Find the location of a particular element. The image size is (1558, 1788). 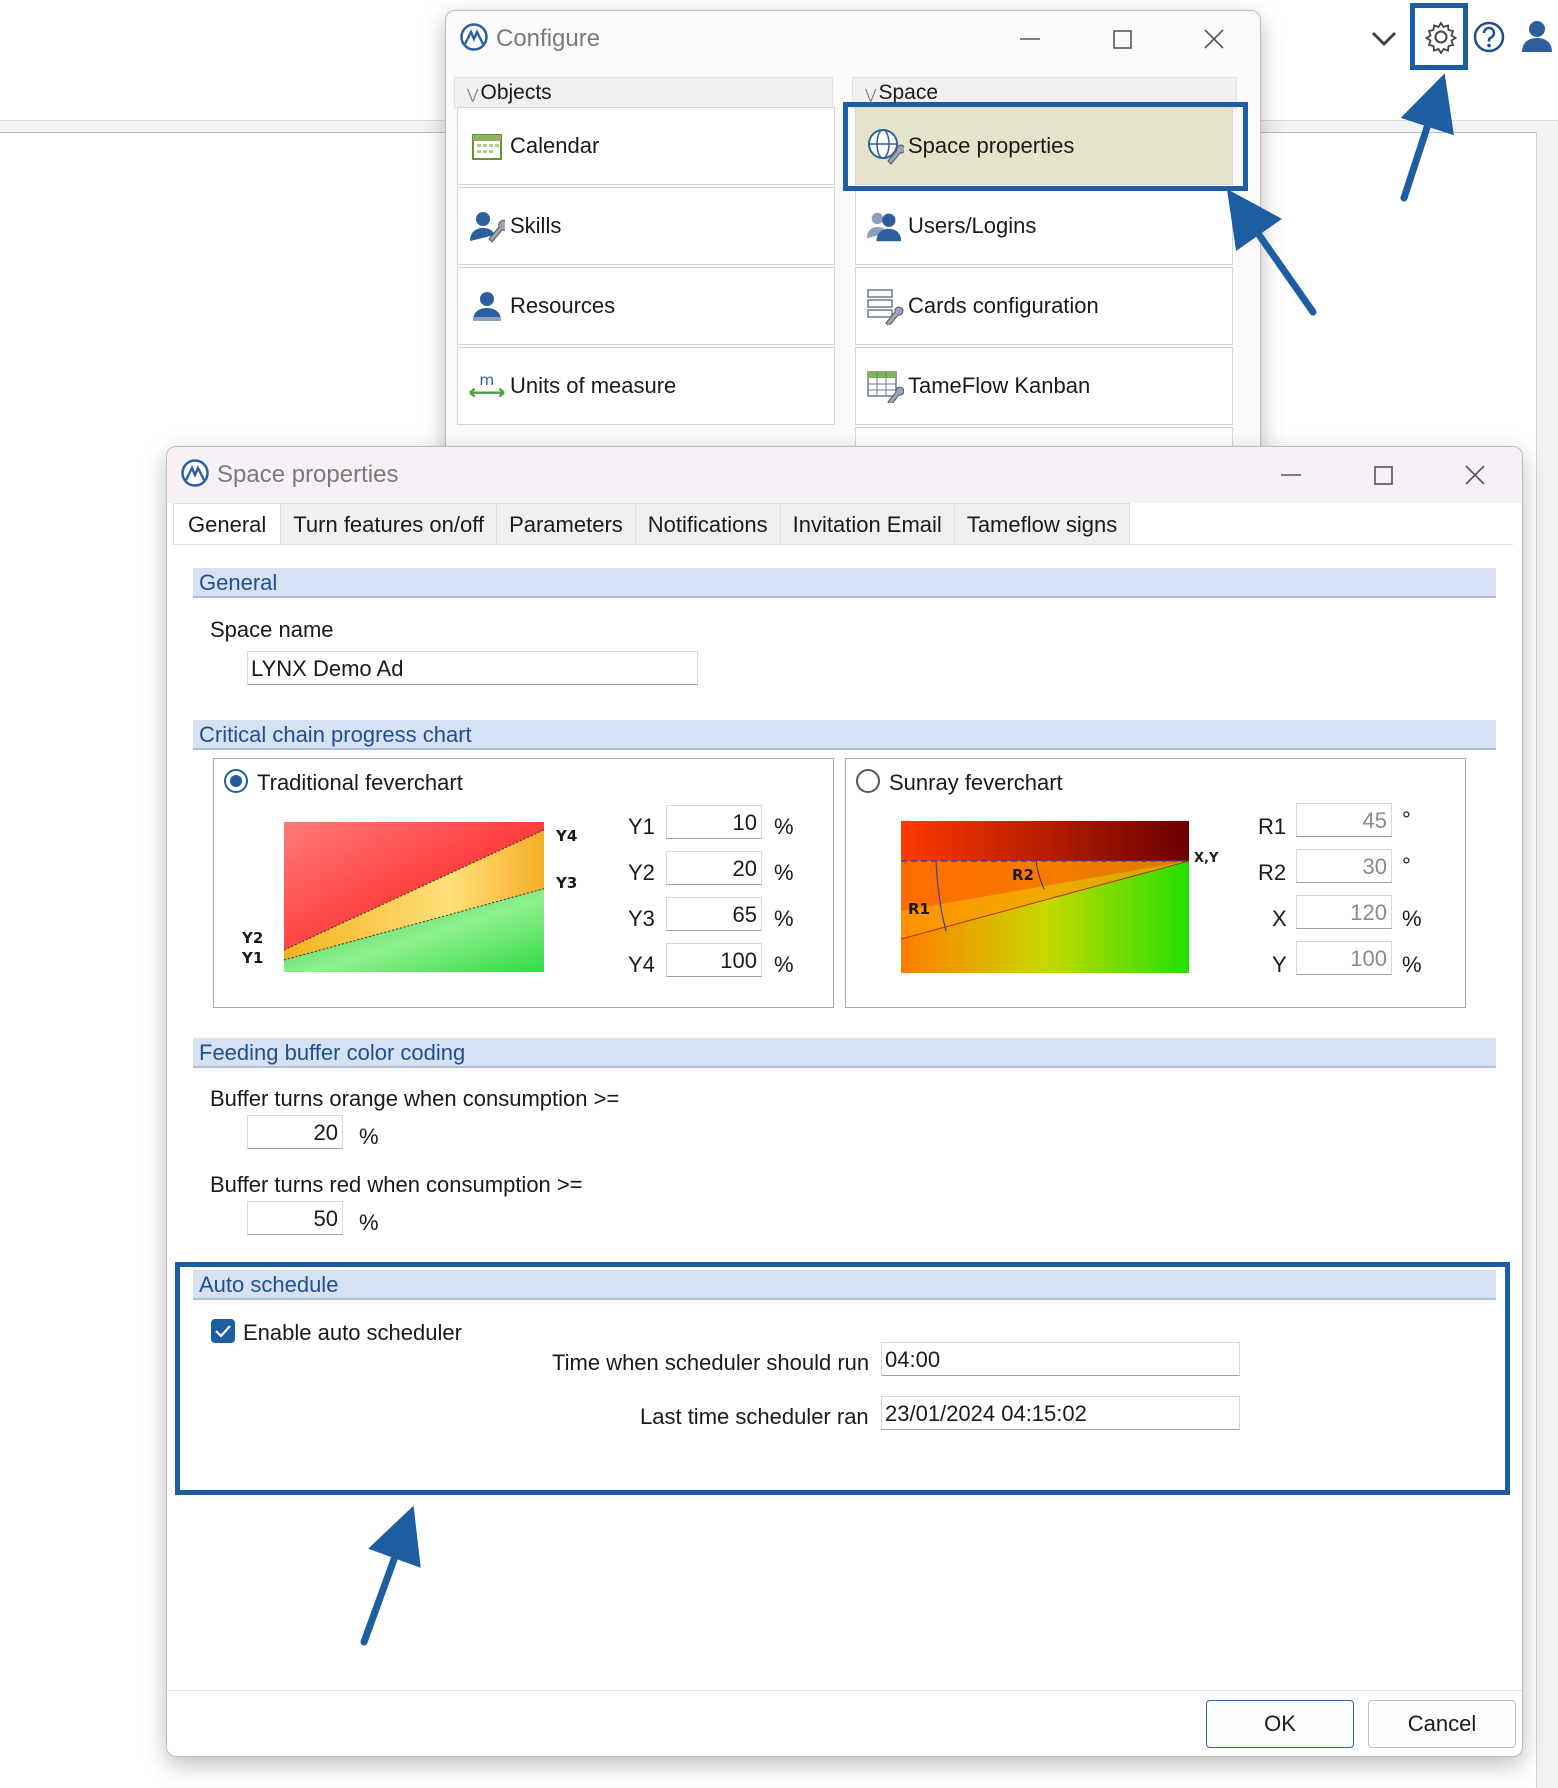

units-icon: m is located at coordinates (487, 386).